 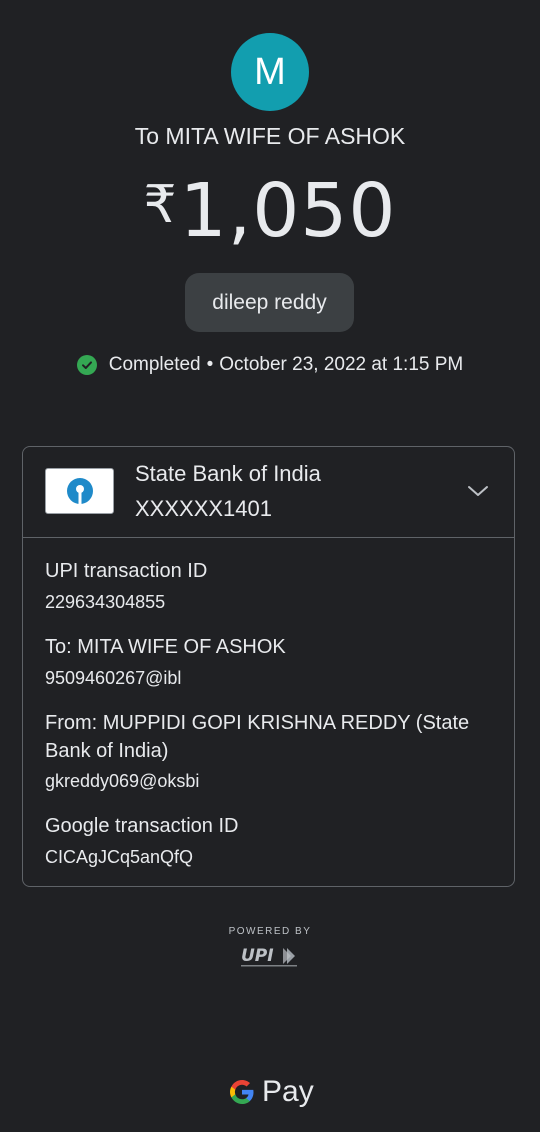 I want to click on upi-transaction-id-value: 229634304855, so click(x=105, y=602).